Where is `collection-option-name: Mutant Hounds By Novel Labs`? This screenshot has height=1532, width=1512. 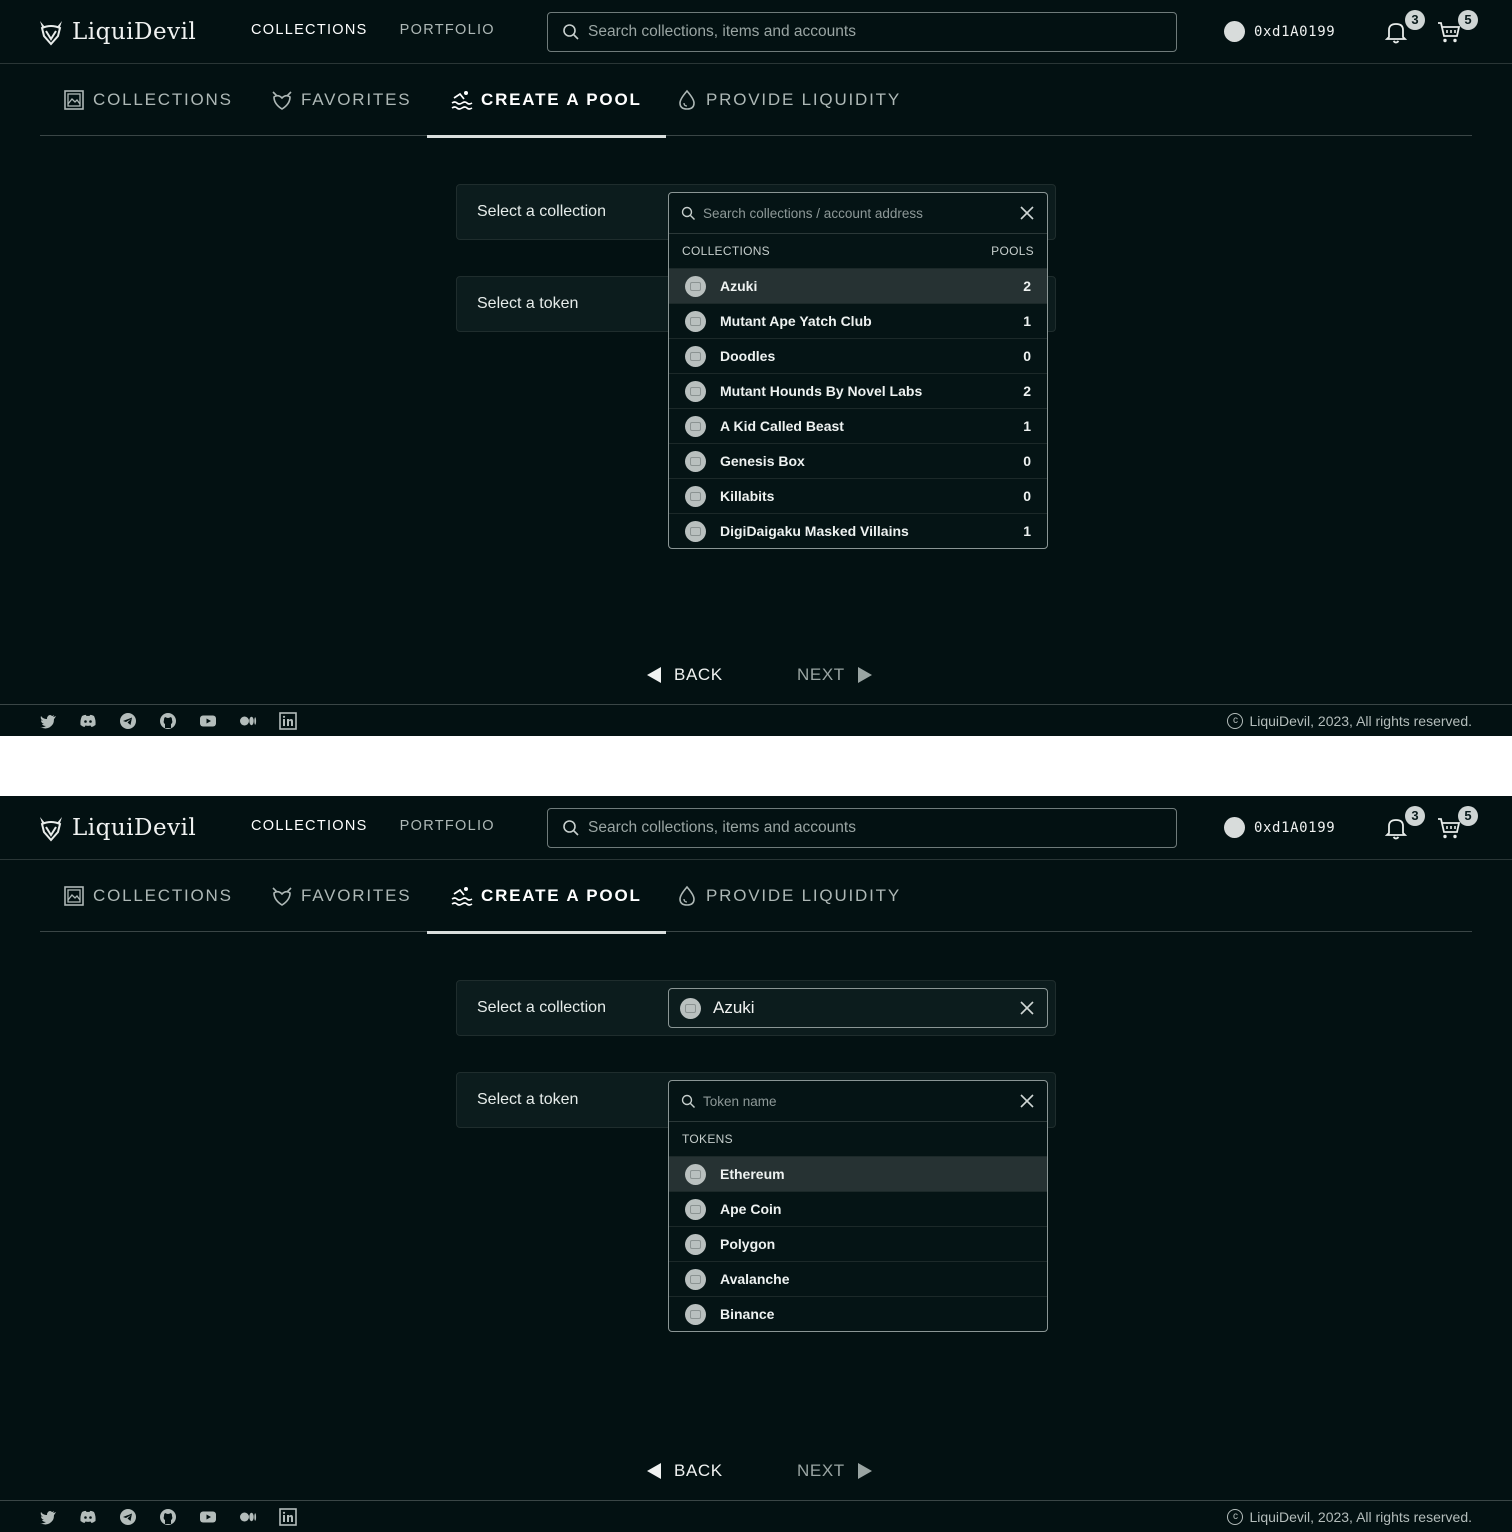
collection-option-name: Mutant Hounds By Novel Labs is located at coordinates (821, 391).